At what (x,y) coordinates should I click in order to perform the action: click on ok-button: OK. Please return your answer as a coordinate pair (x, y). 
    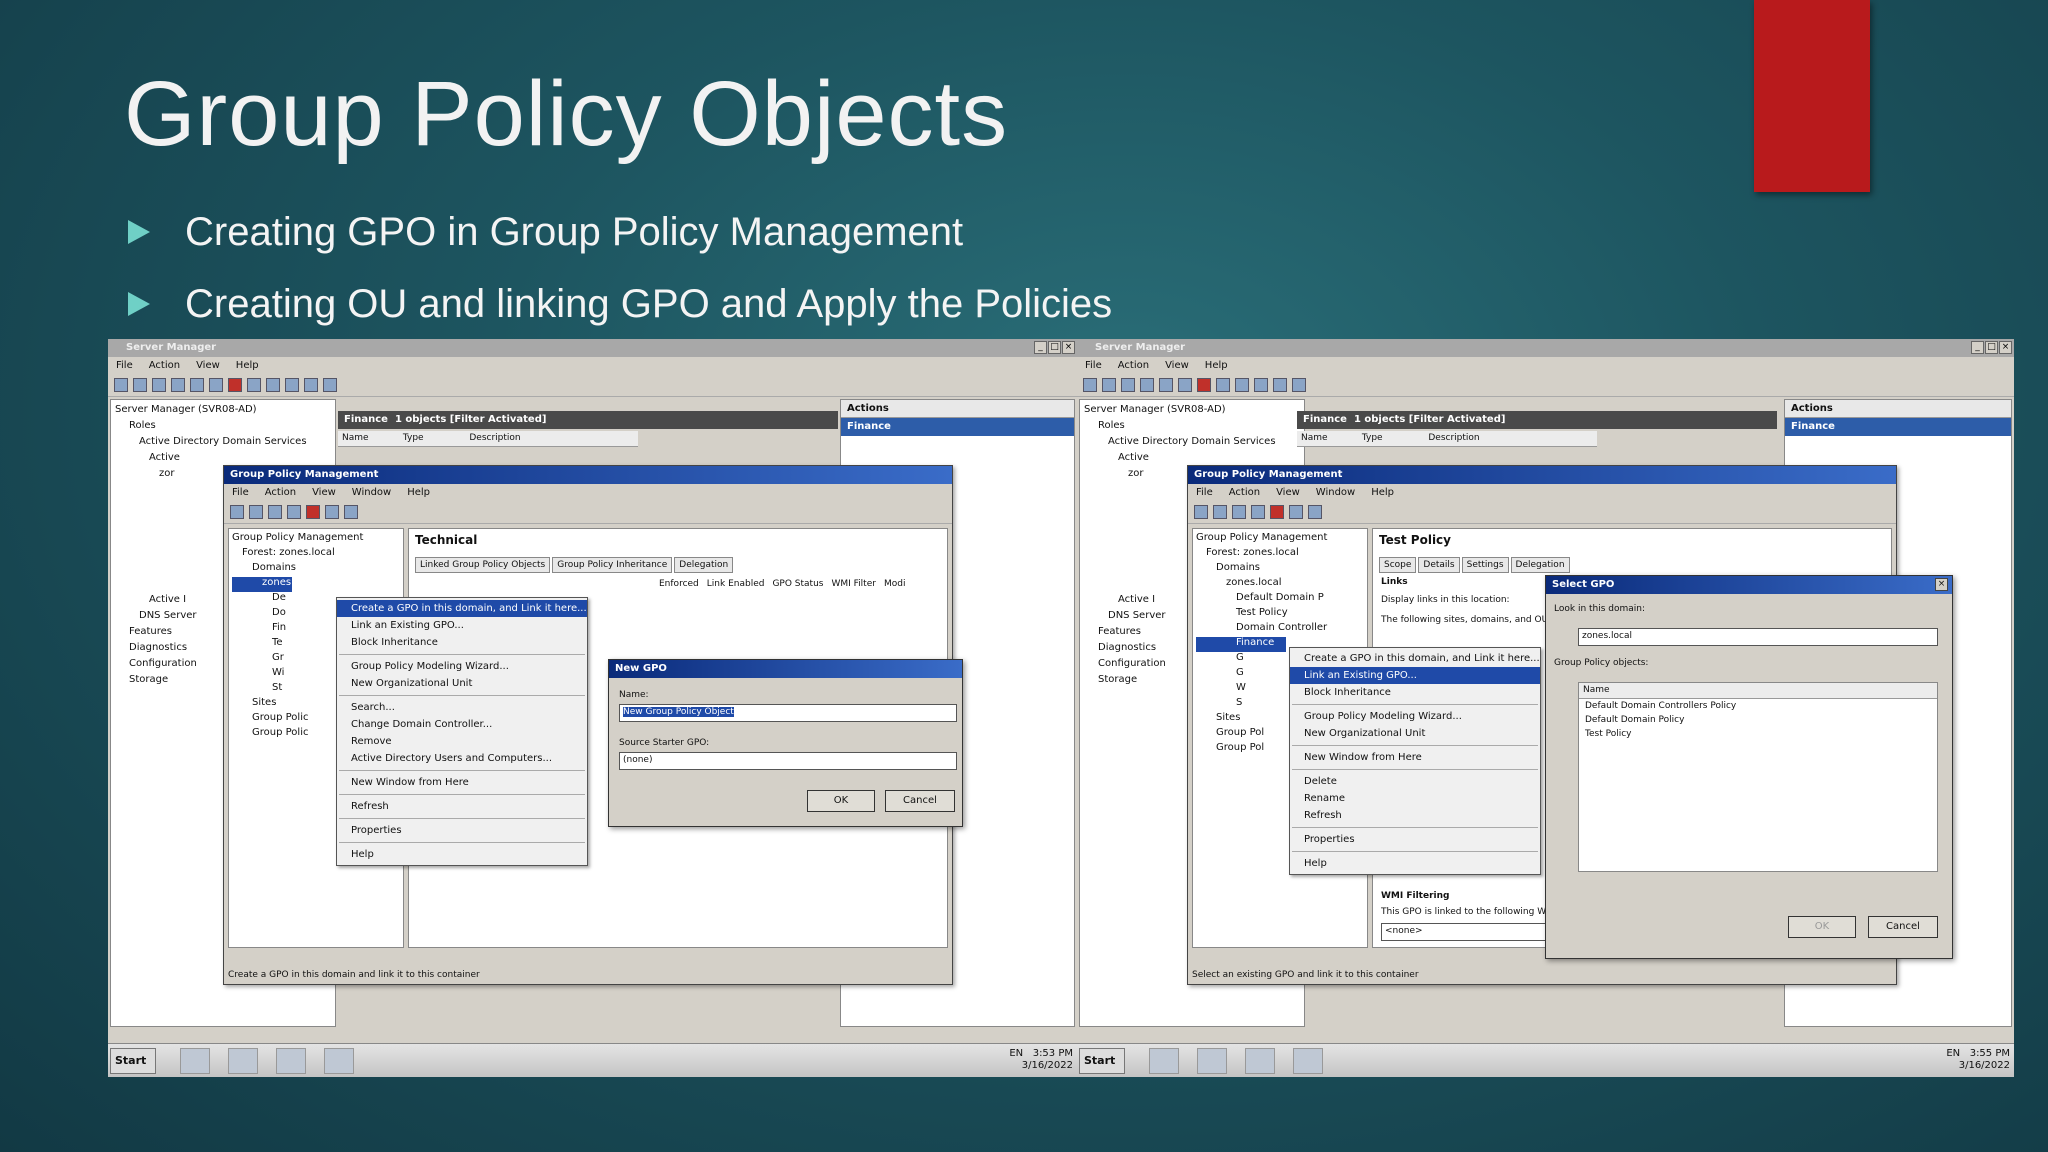
    Looking at the image, I should click on (1822, 927).